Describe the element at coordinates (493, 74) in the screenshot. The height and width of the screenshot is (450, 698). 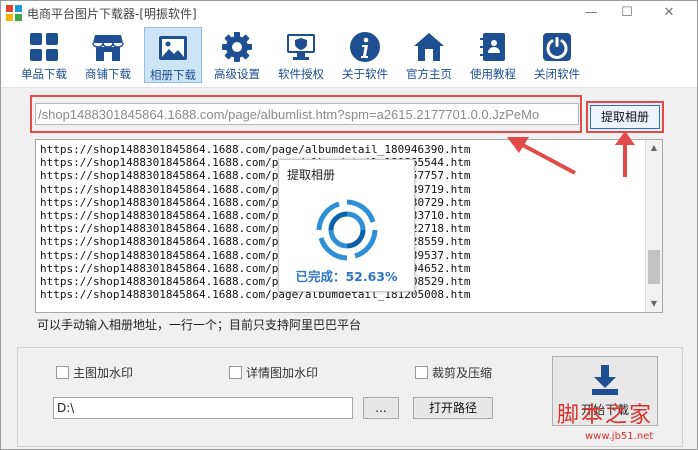
I see `toolbar-label: 使用教程` at that location.